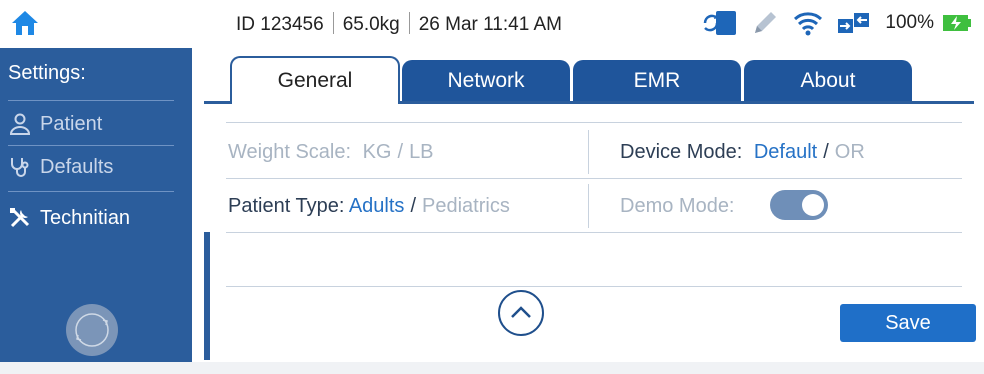 This screenshot has height=374, width=984. I want to click on battery-charging-icon, so click(957, 23).